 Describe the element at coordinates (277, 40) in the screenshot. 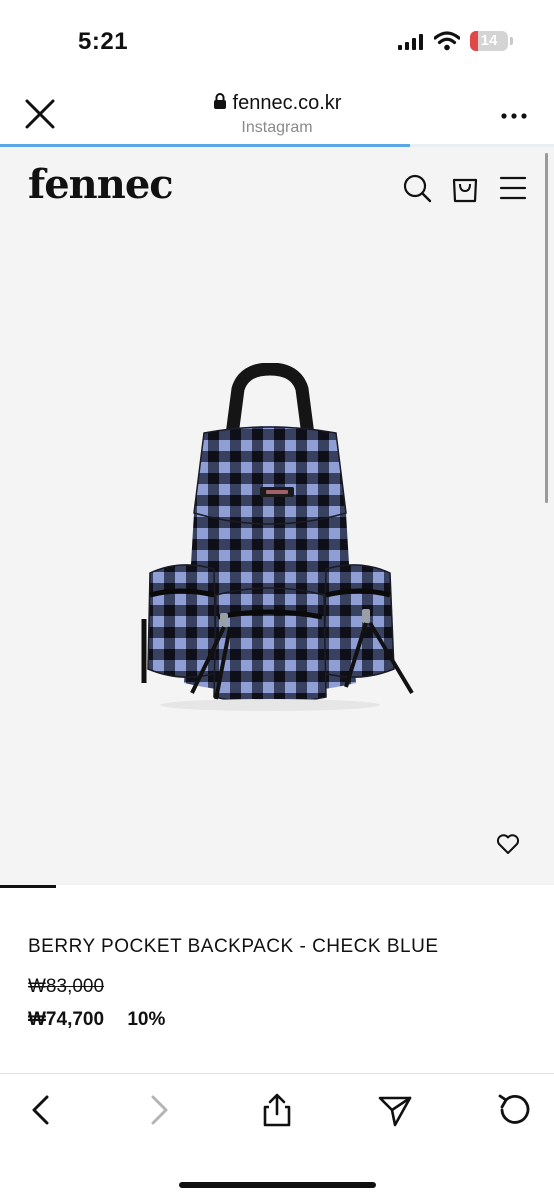

I see `status-bar: 5:21 14` at that location.